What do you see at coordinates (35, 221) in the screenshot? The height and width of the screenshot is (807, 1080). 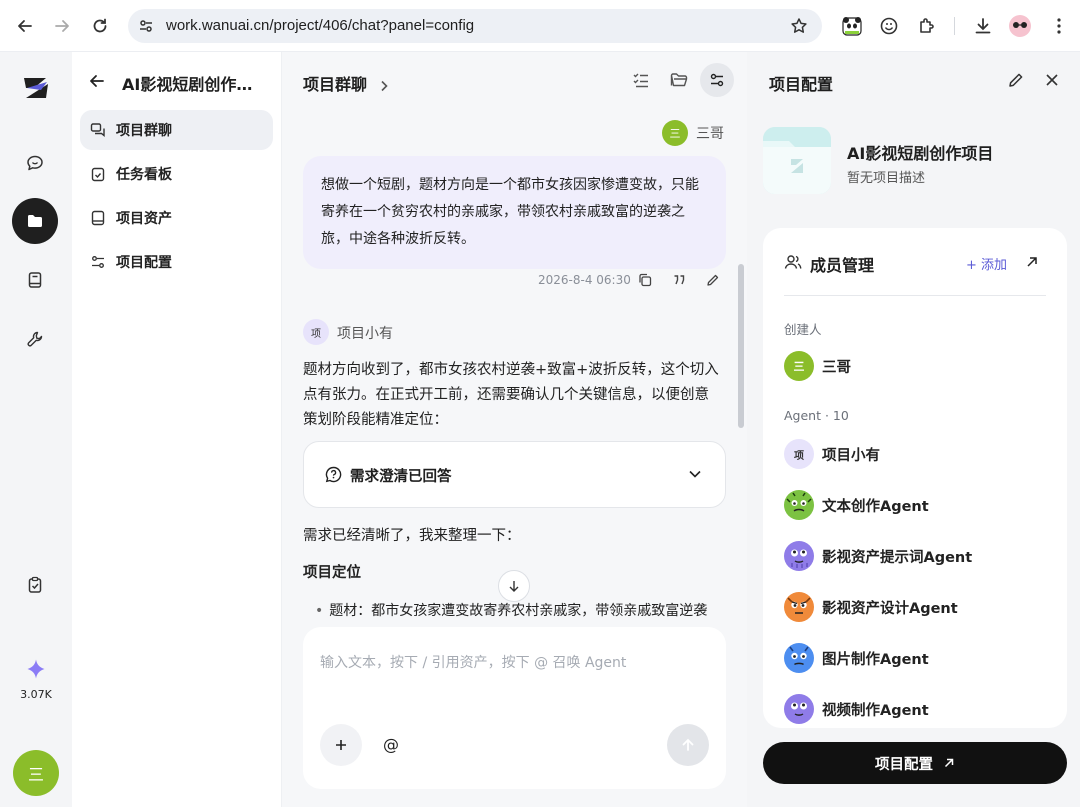 I see `folder-nav-icon` at bounding box center [35, 221].